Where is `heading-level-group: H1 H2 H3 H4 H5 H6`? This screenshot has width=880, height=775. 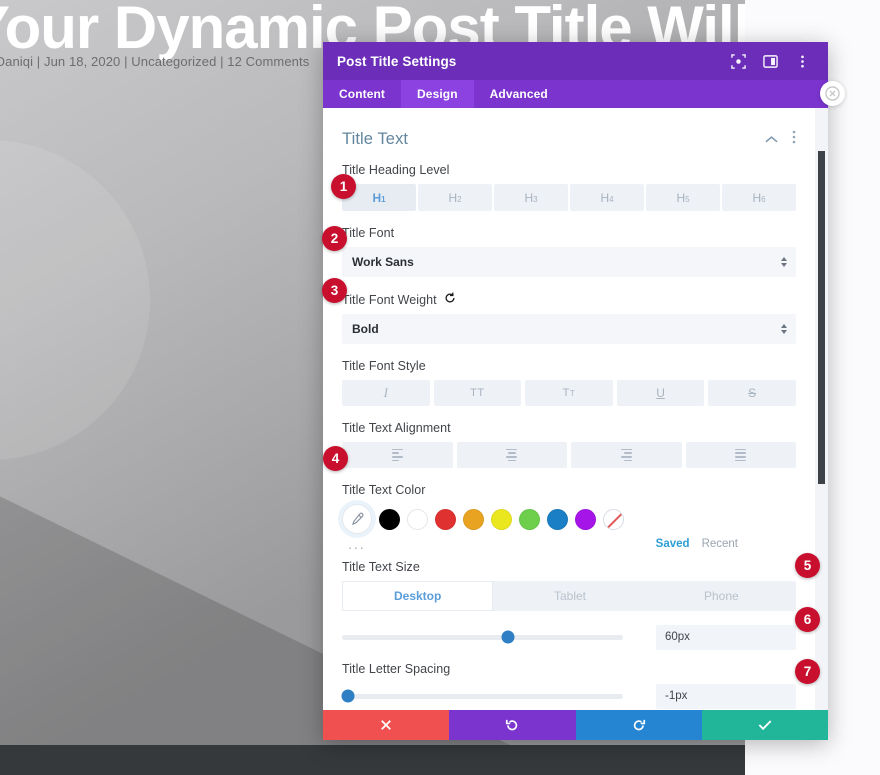 heading-level-group: H1 H2 H3 H4 H5 H6 is located at coordinates (569, 197).